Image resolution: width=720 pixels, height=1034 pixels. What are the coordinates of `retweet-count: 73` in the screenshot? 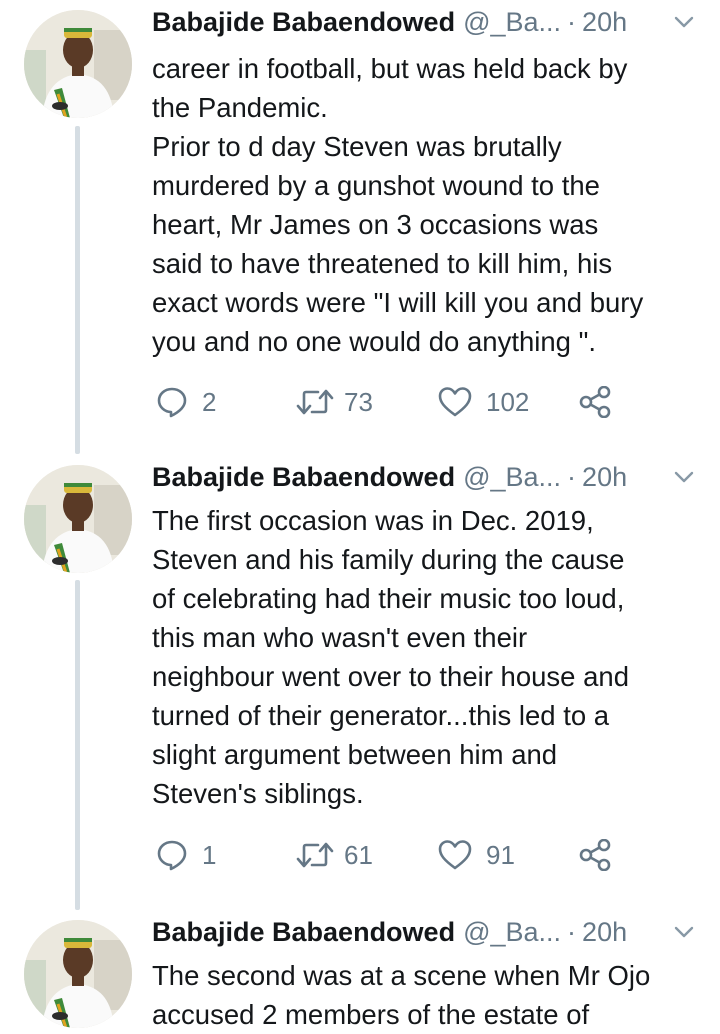 It's located at (358, 401).